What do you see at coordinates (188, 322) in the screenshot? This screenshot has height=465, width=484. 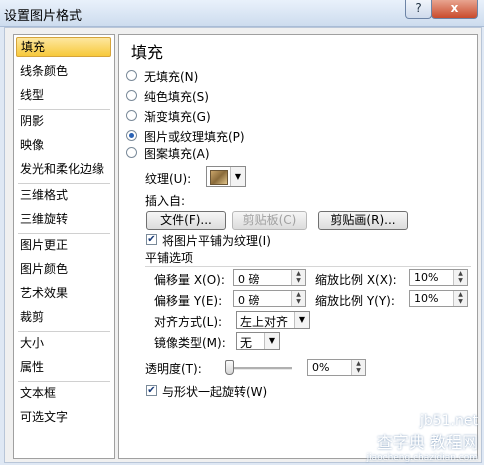 I see `alignment-label: 对齐方式(L):` at bounding box center [188, 322].